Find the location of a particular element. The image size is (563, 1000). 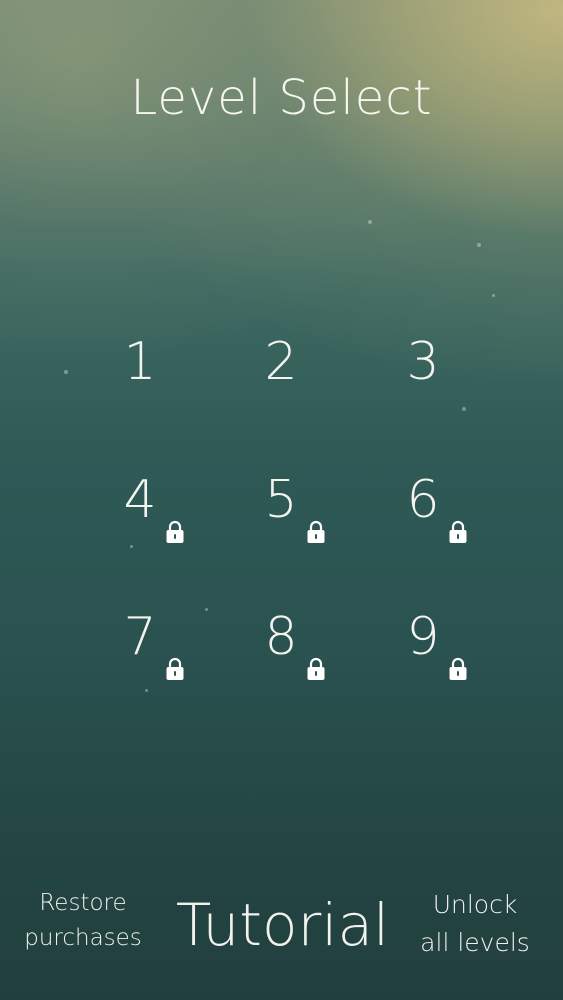

restore-label-line2: purchases is located at coordinates (83, 938).